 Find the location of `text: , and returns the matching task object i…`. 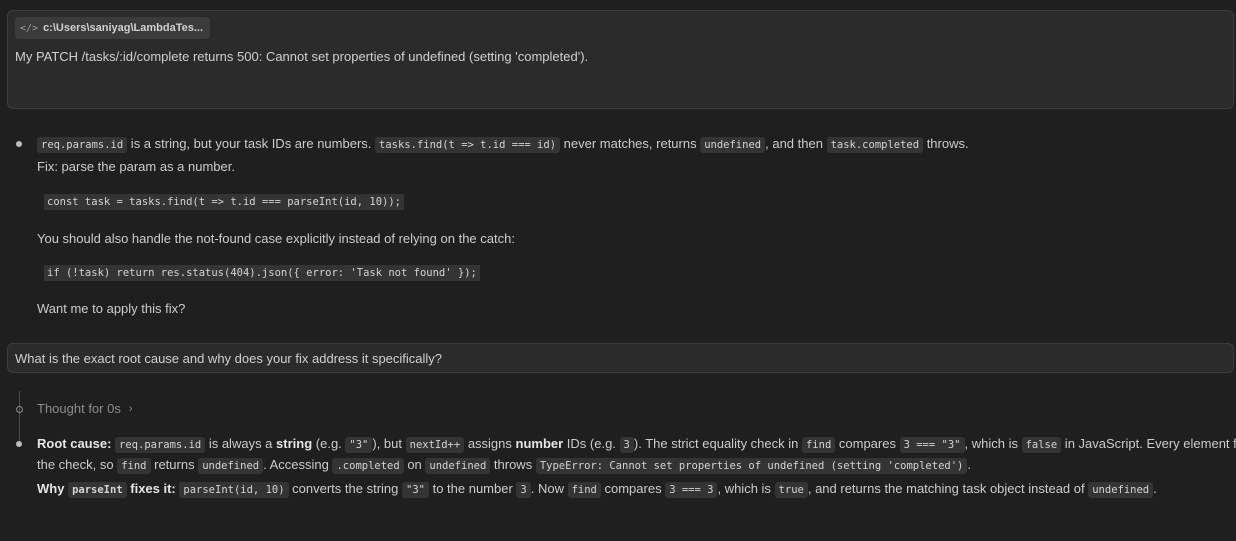

text: , and returns the matching task object i… is located at coordinates (948, 488).